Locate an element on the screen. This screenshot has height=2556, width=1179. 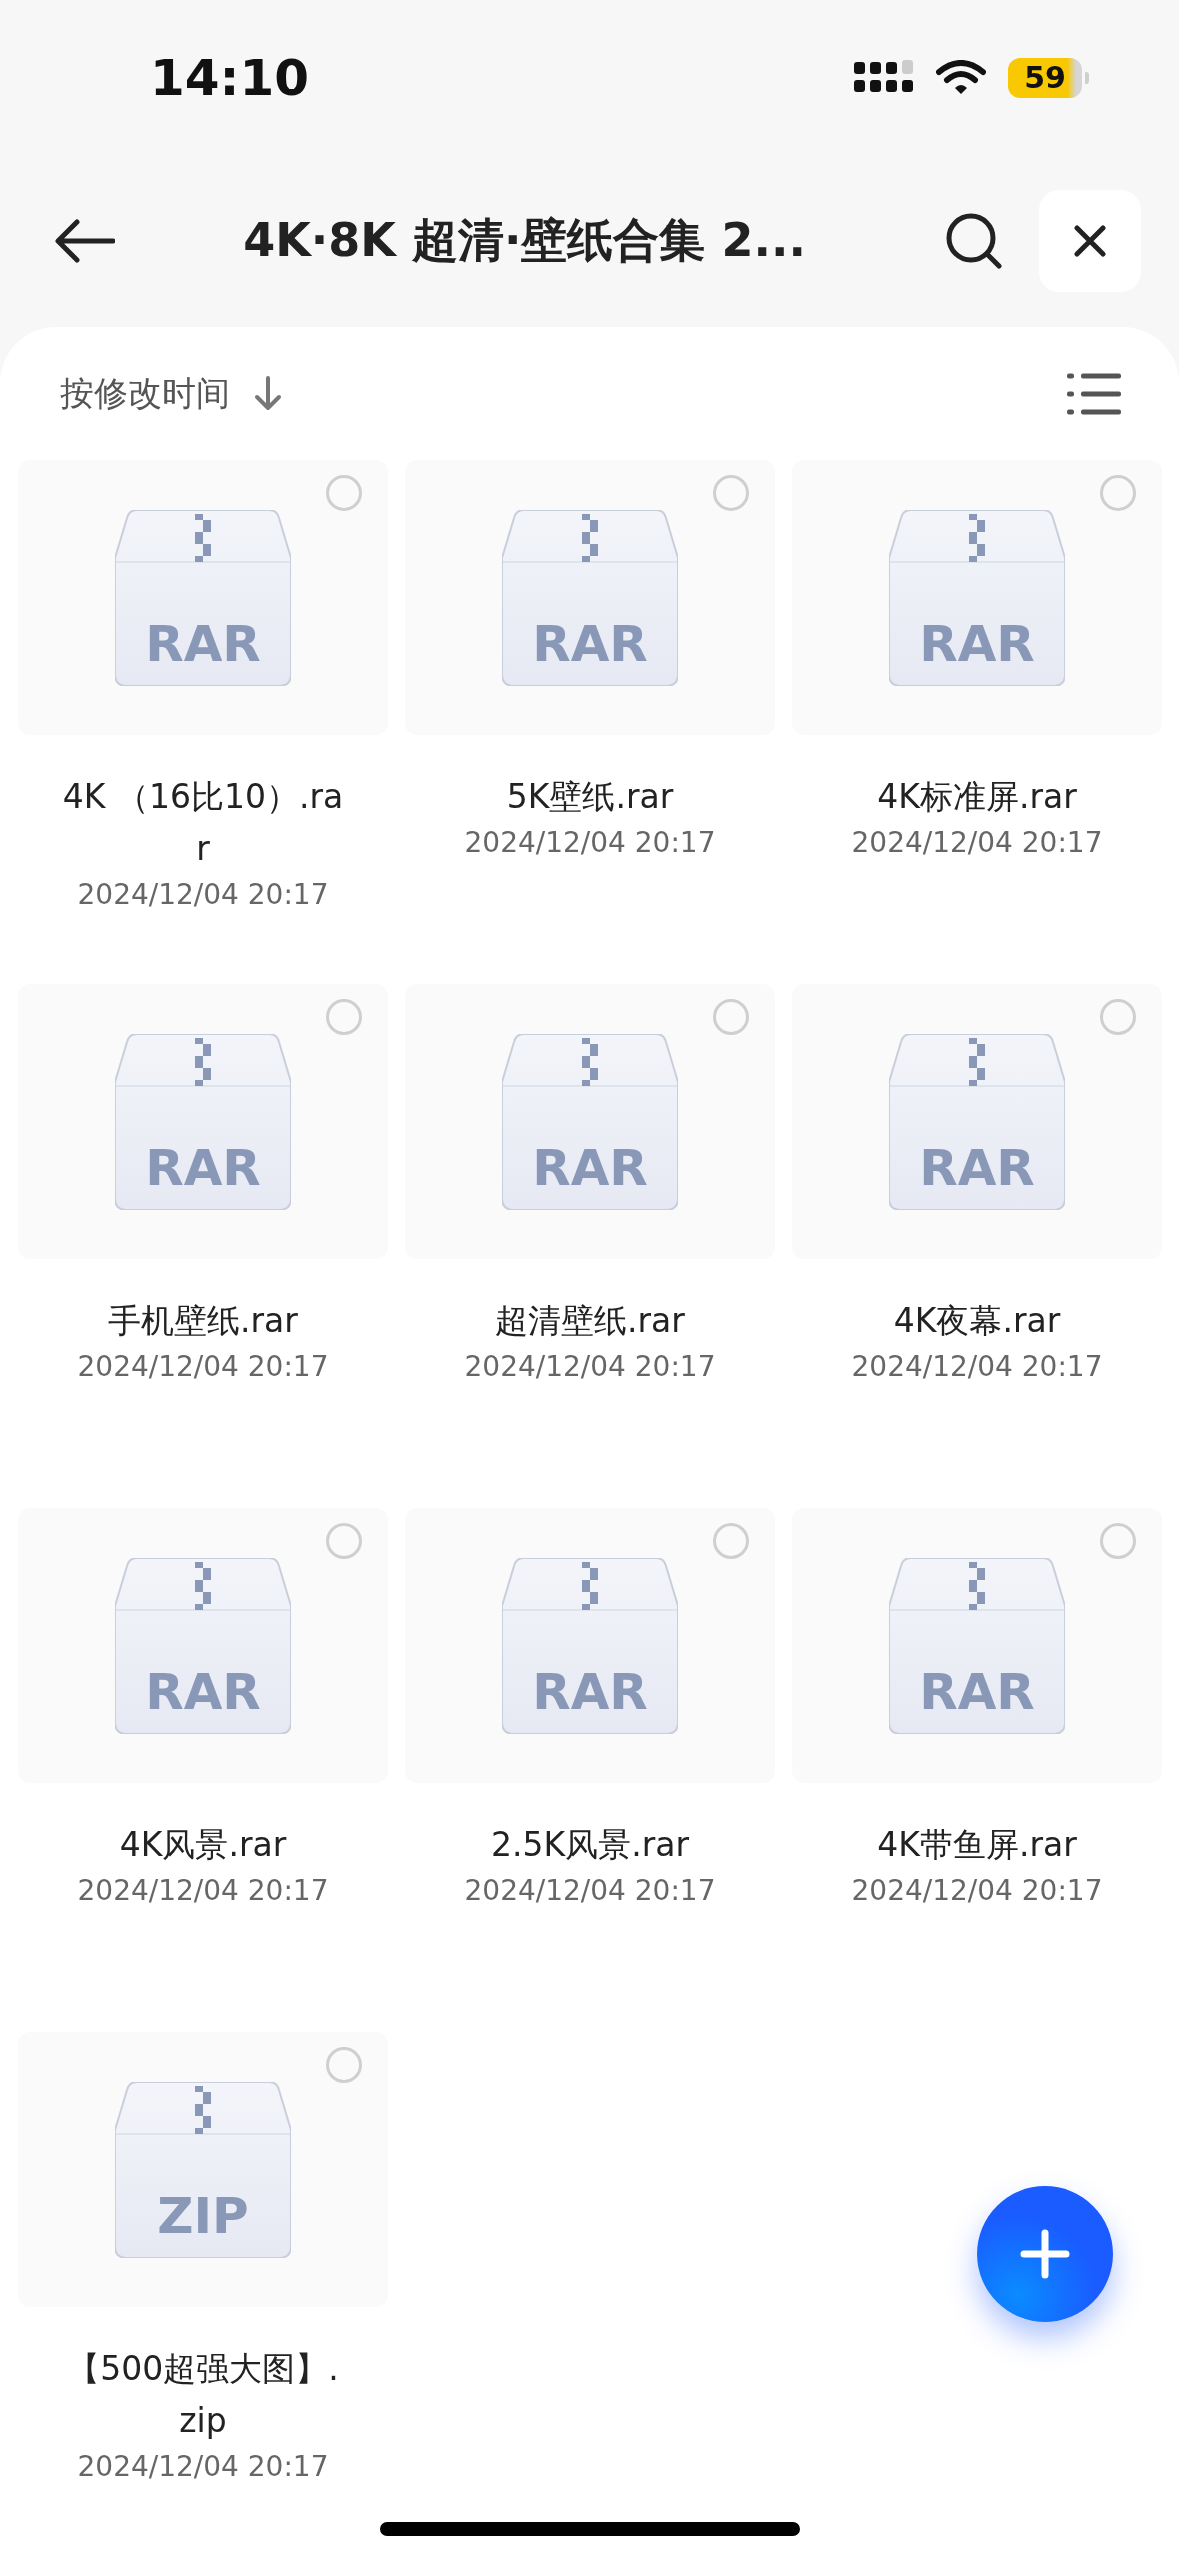
list-icon is located at coordinates (1094, 393).